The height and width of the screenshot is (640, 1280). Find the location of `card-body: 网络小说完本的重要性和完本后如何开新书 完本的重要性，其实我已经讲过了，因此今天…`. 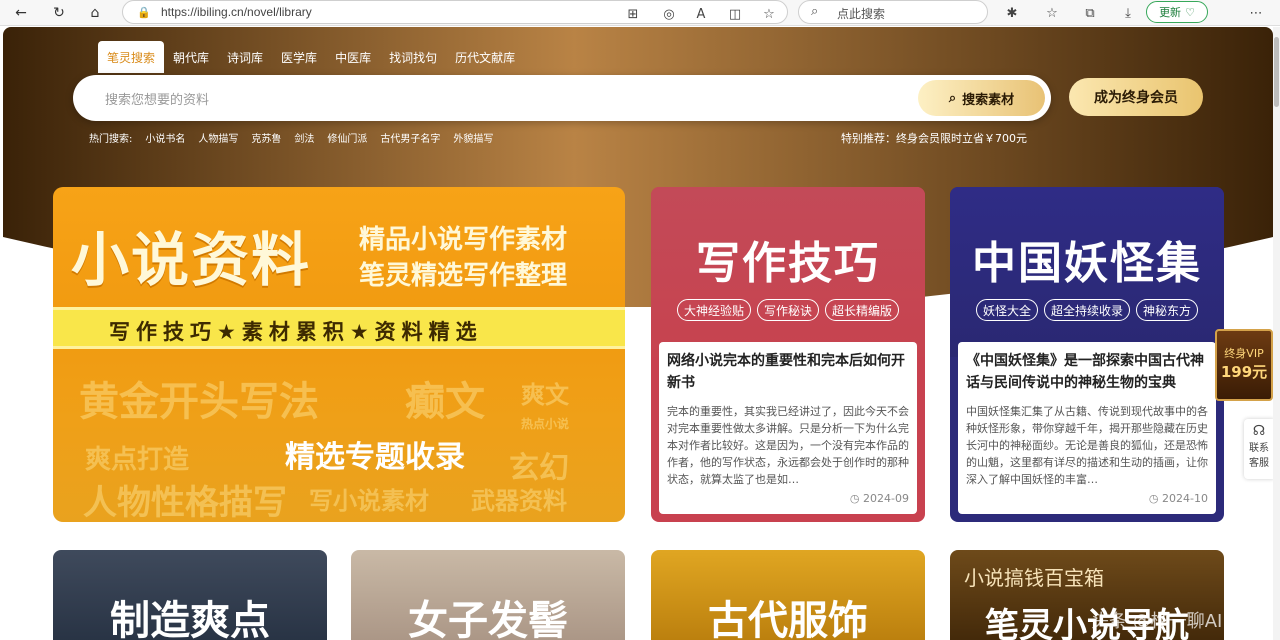

card-body: 网络小说完本的重要性和完本后如何开新书 完本的重要性，其实我已经讲过了，因此今天… is located at coordinates (788, 428).